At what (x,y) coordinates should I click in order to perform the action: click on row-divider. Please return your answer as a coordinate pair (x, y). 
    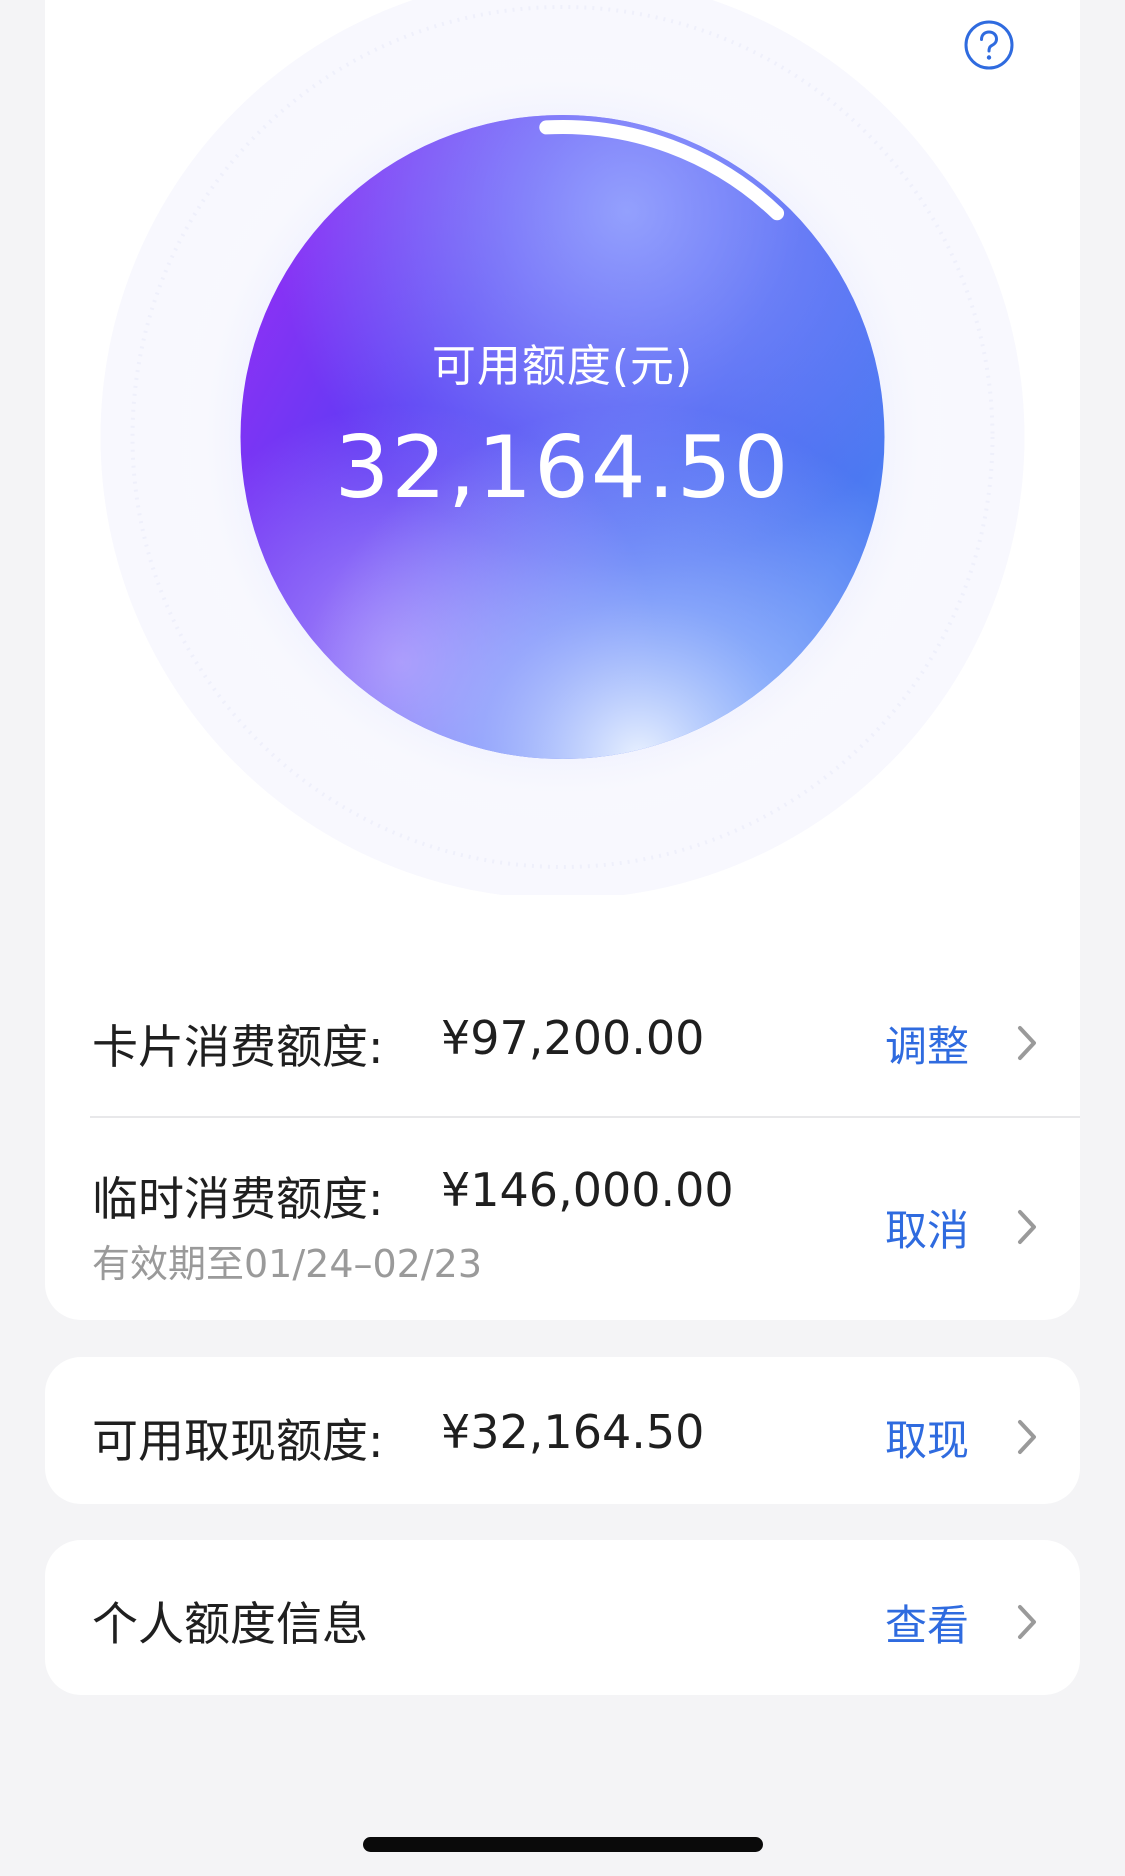
    Looking at the image, I should click on (585, 1117).